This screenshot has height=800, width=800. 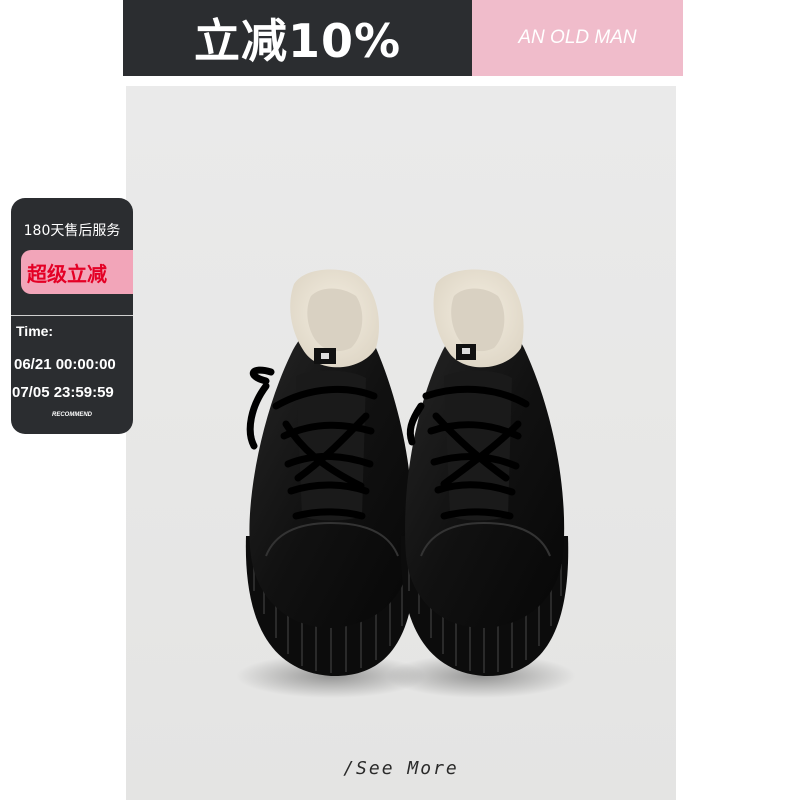 What do you see at coordinates (331, 473) in the screenshot?
I see `left-shoe` at bounding box center [331, 473].